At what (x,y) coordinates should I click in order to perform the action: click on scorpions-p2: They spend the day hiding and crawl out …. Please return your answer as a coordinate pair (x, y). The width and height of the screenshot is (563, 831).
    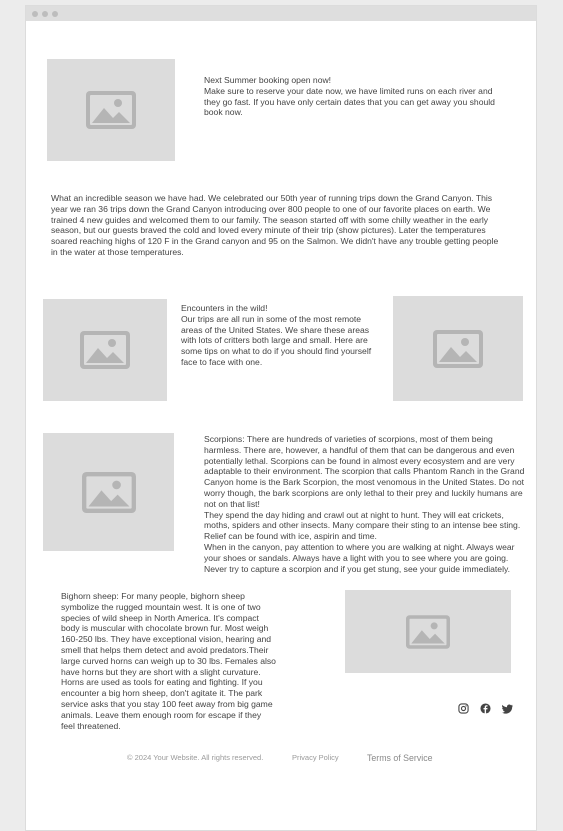
    Looking at the image, I should click on (362, 525).